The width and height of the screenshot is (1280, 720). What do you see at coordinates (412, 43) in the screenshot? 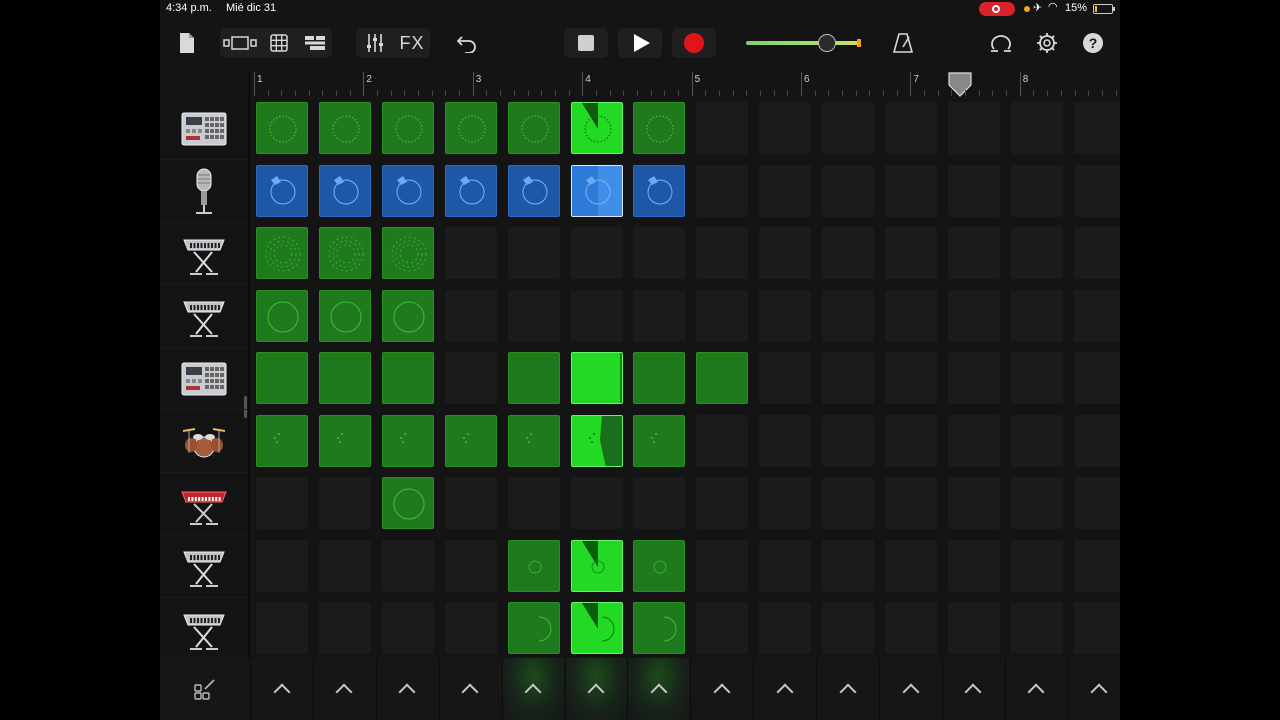
I see `fx-button: FX` at bounding box center [412, 43].